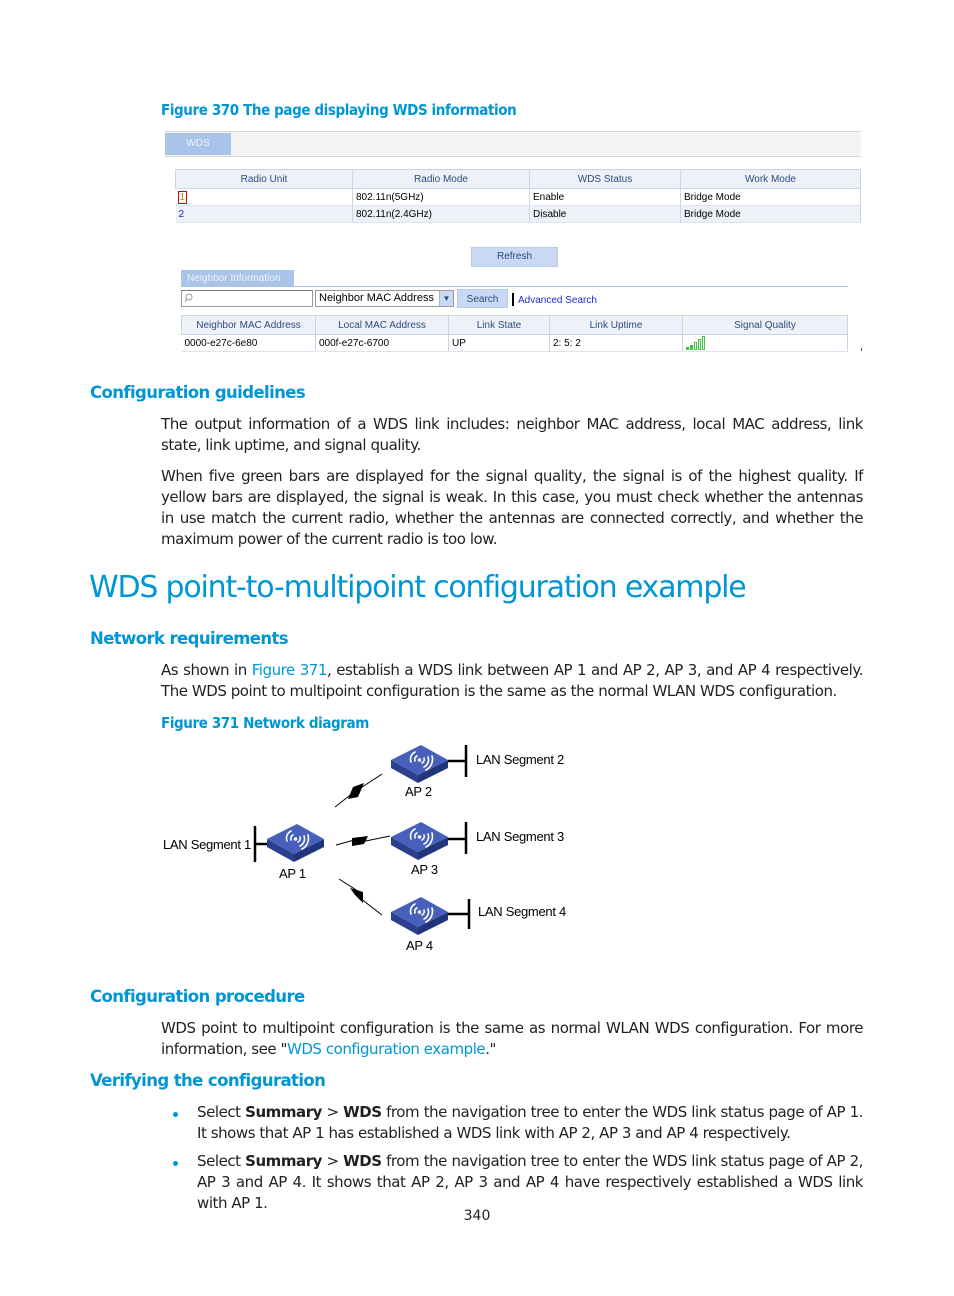 This screenshot has height=1296, width=954. What do you see at coordinates (382, 325) in the screenshot?
I see `col-header: Local MAC Address` at bounding box center [382, 325].